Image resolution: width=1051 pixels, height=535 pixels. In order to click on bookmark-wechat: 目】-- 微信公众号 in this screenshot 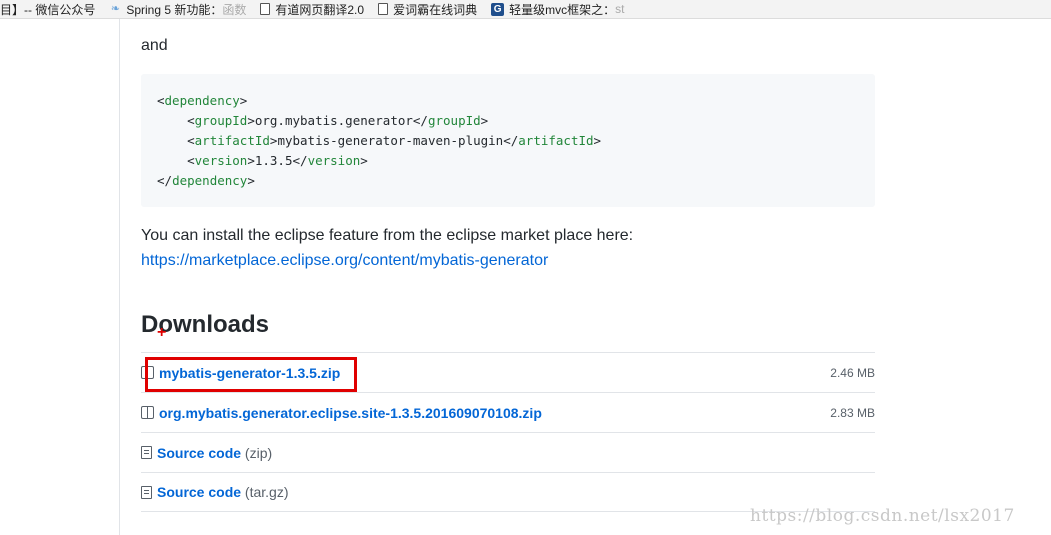, I will do `click(48, 9)`.